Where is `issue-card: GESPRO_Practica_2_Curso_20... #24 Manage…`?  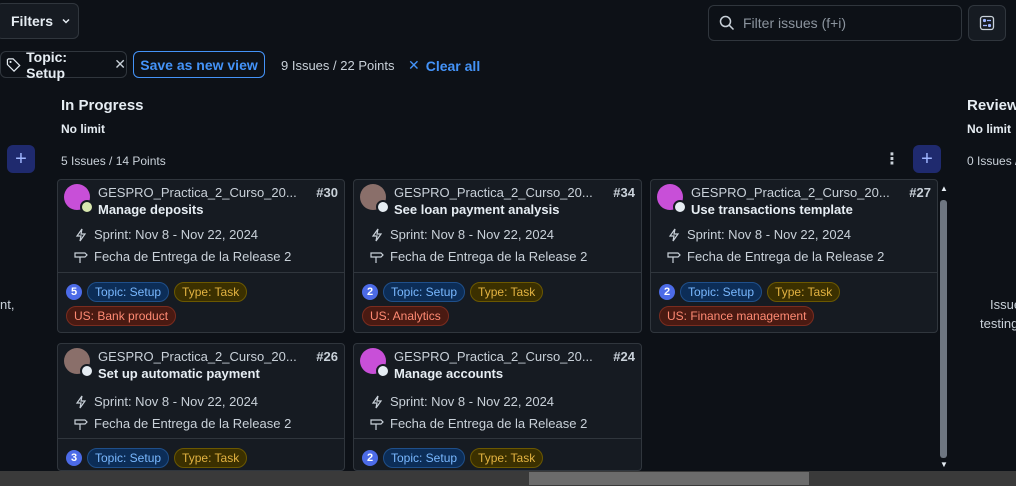 issue-card: GESPRO_Practica_2_Curso_20... #24 Manage… is located at coordinates (497, 407).